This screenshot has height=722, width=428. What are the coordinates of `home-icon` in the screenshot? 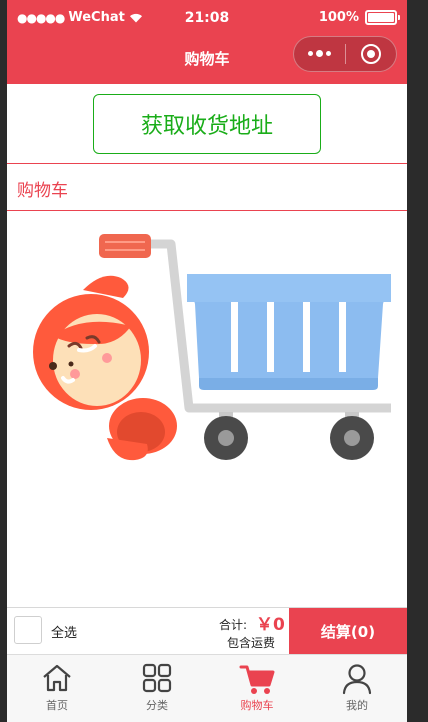 It's located at (57, 678).